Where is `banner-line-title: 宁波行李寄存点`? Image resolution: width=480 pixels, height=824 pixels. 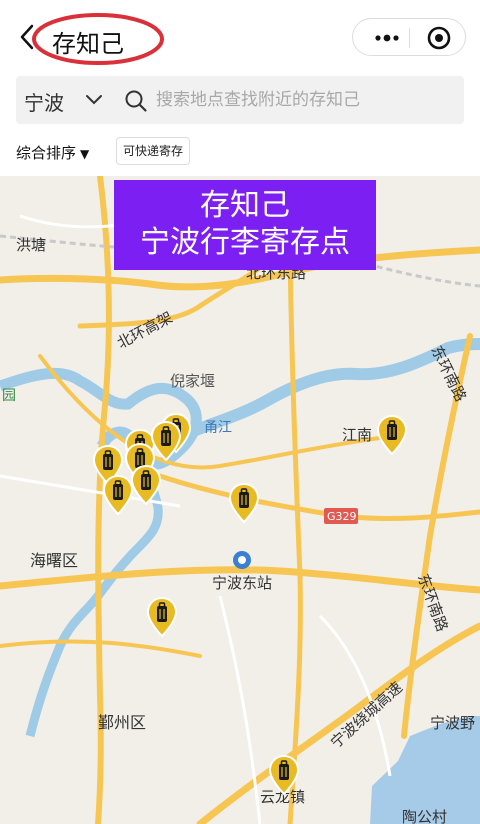
banner-line-title: 宁波行李寄存点 is located at coordinates (245, 242).